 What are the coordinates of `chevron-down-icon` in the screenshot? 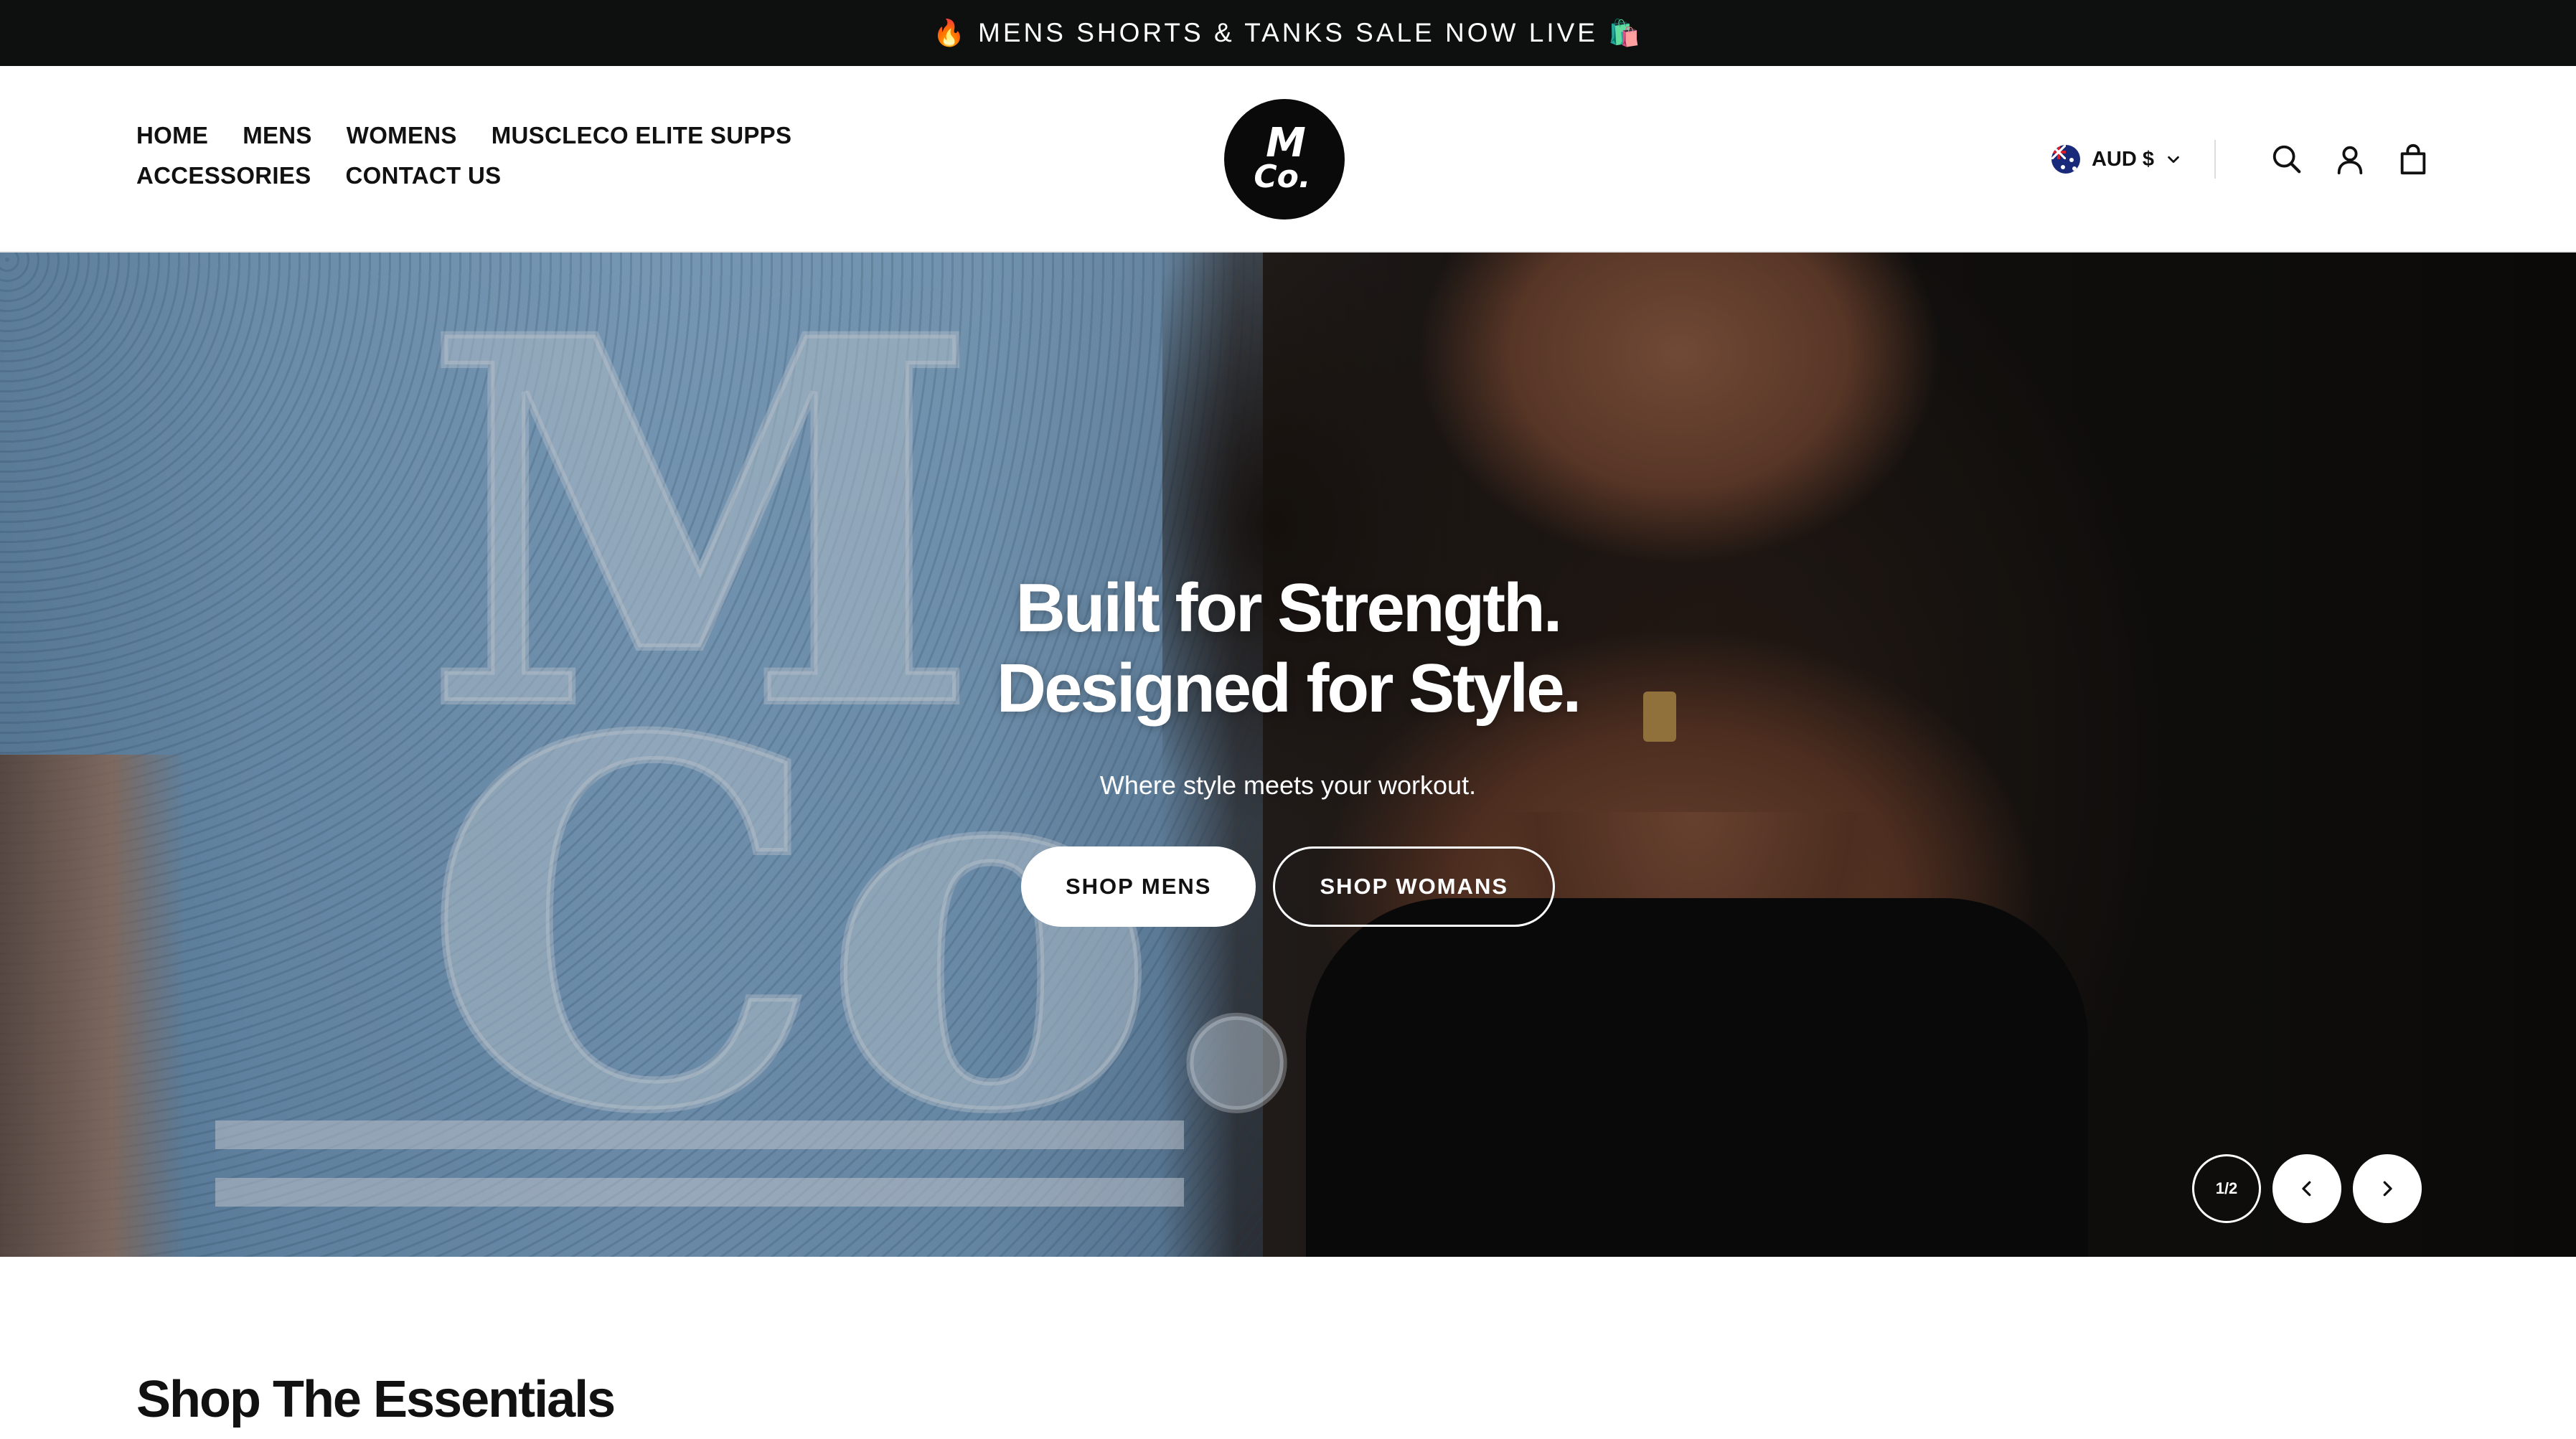 It's located at (2173, 160).